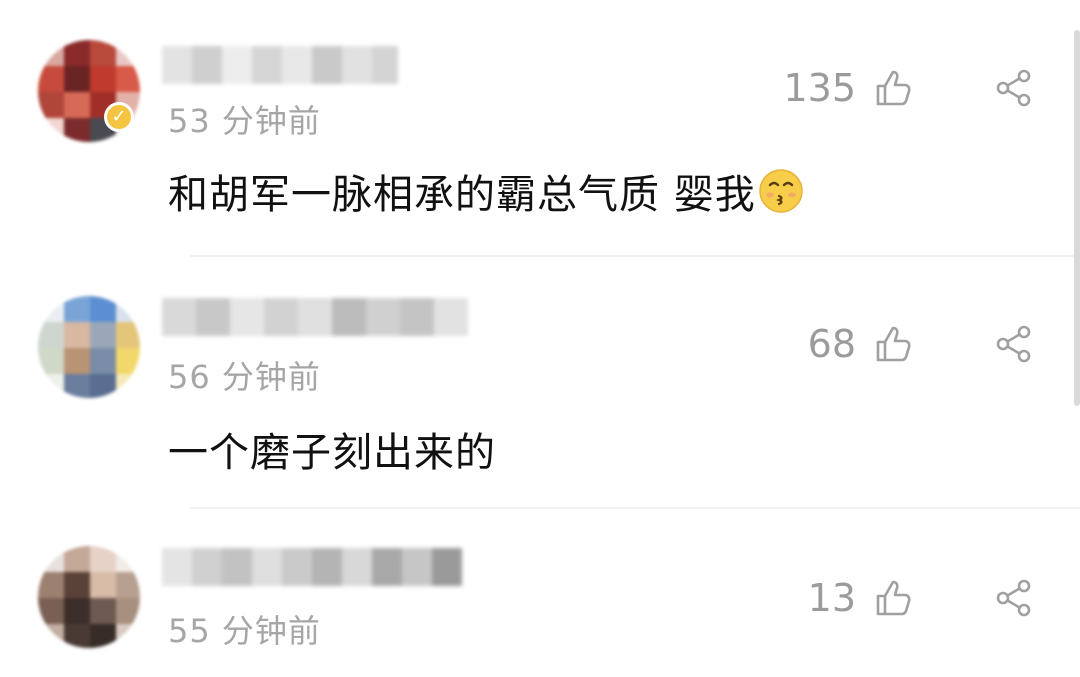 The image size is (1080, 677). What do you see at coordinates (244, 631) in the screenshot?
I see `comment-time: 55 分钟前` at bounding box center [244, 631].